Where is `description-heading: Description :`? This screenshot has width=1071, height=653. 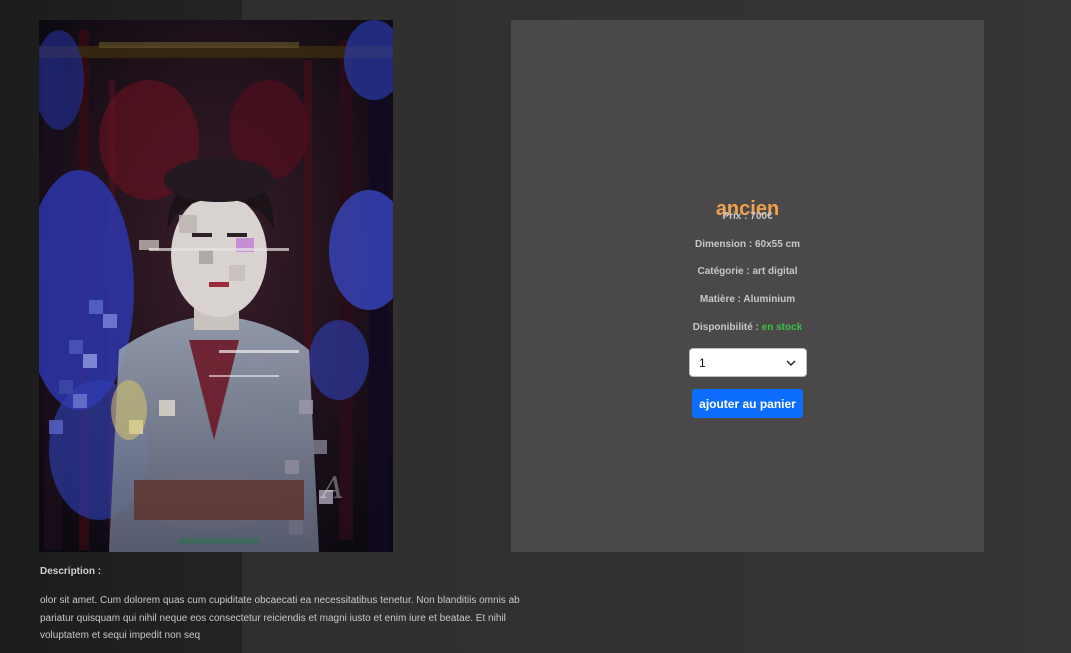
description-heading: Description : is located at coordinates (71, 571).